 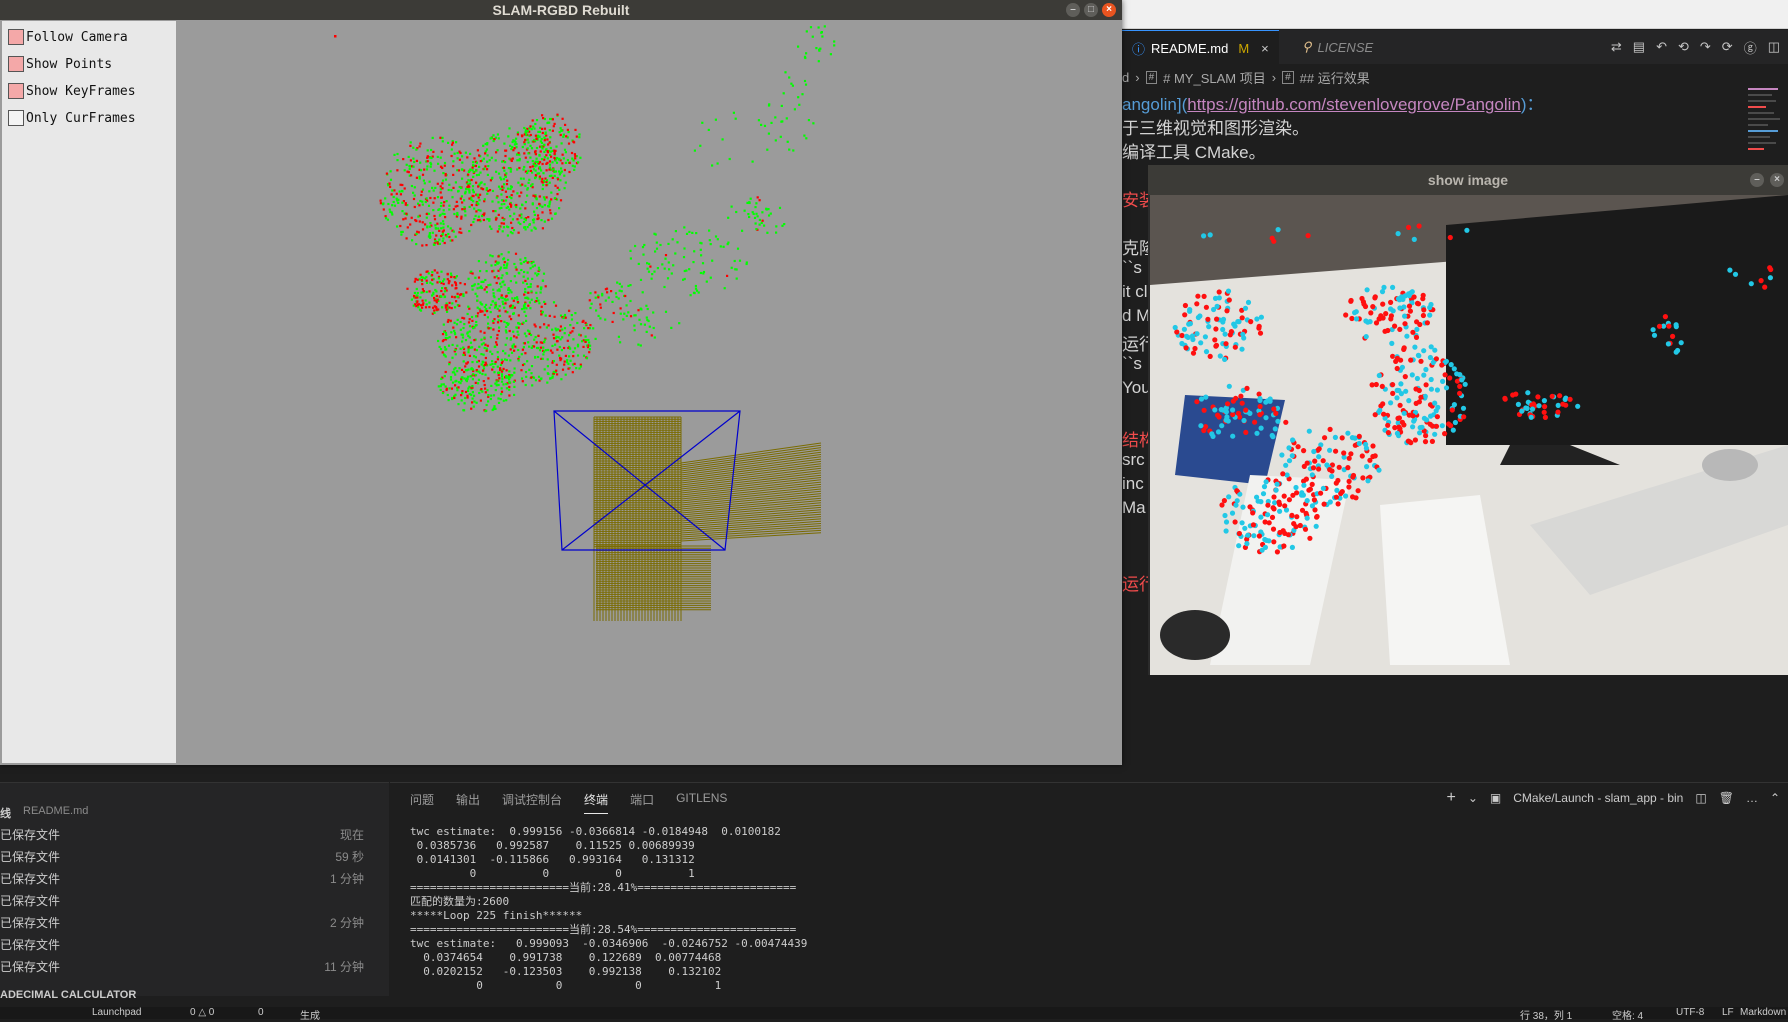 I want to click on terminal-name: CMake/Launch - slam_app - bin, so click(x=1598, y=798).